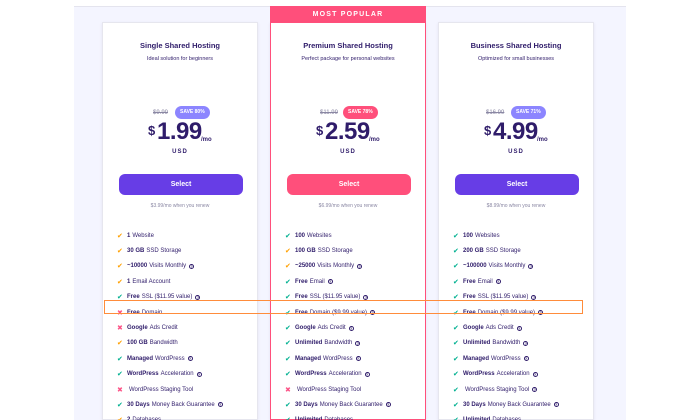 The image size is (700, 420). What do you see at coordinates (506, 266) in the screenshot?
I see `feature-item: ✔ ~100000 Visits Monthly?` at bounding box center [506, 266].